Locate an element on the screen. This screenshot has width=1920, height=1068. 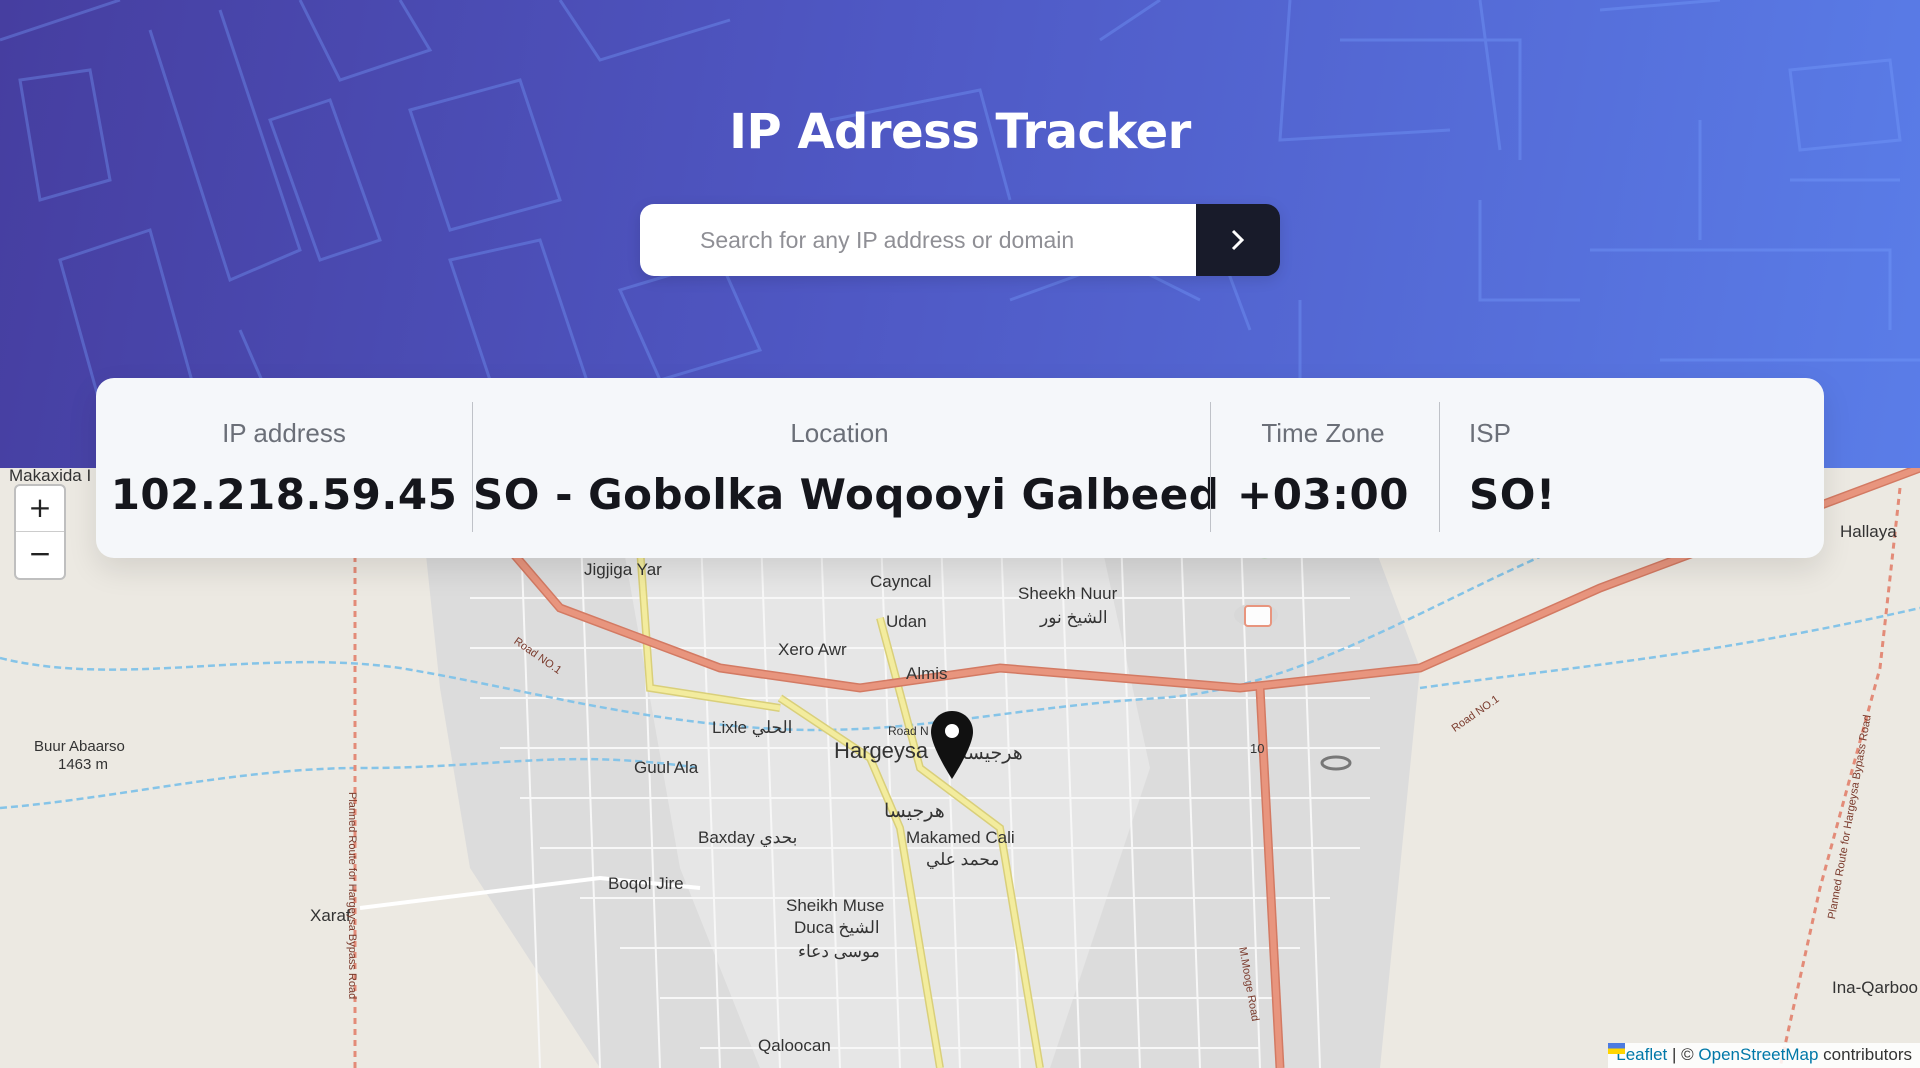
location-value: SO - Gobolka Woqooyi Galbeed is located at coordinates (846, 494).